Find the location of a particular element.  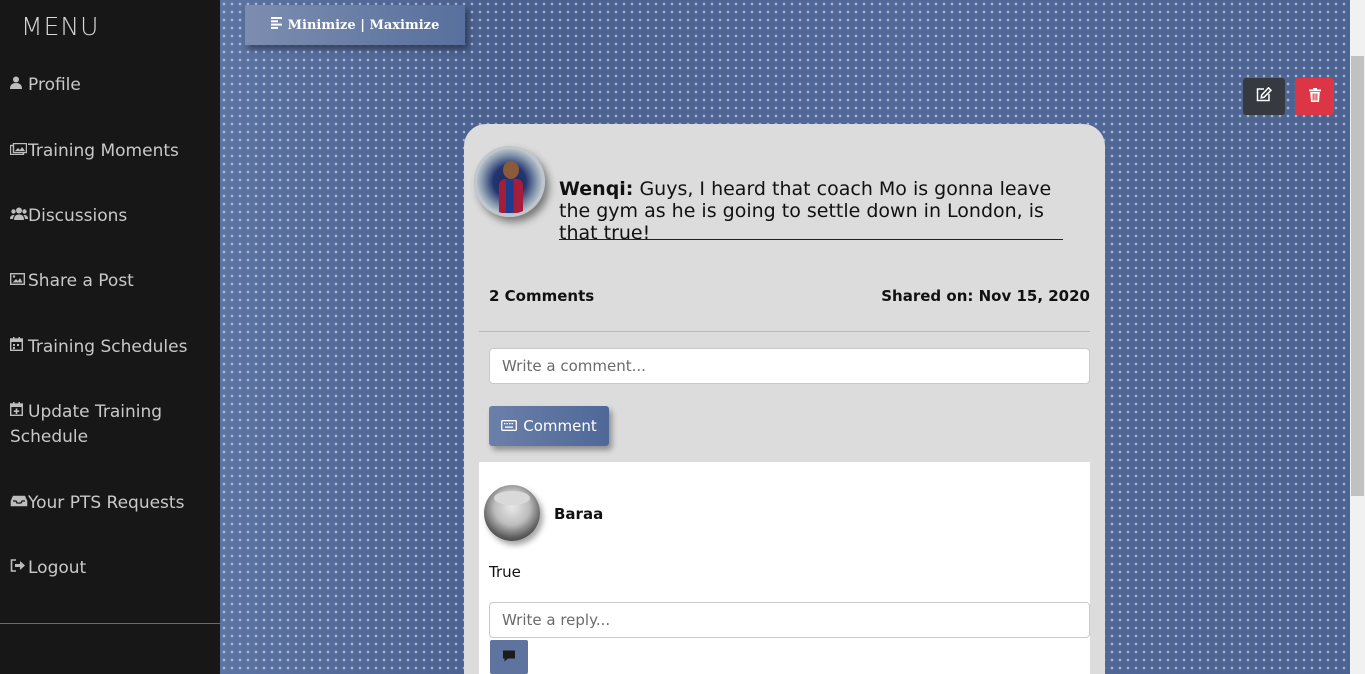

sign-out-icon is located at coordinates (19, 568).